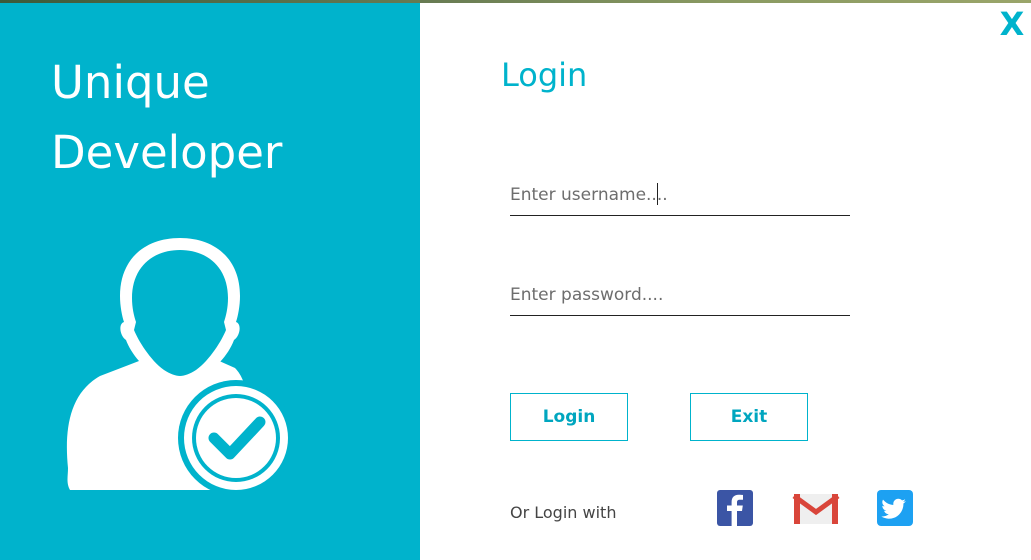 The width and height of the screenshot is (1031, 560). I want to click on twitter-icon, so click(895, 508).